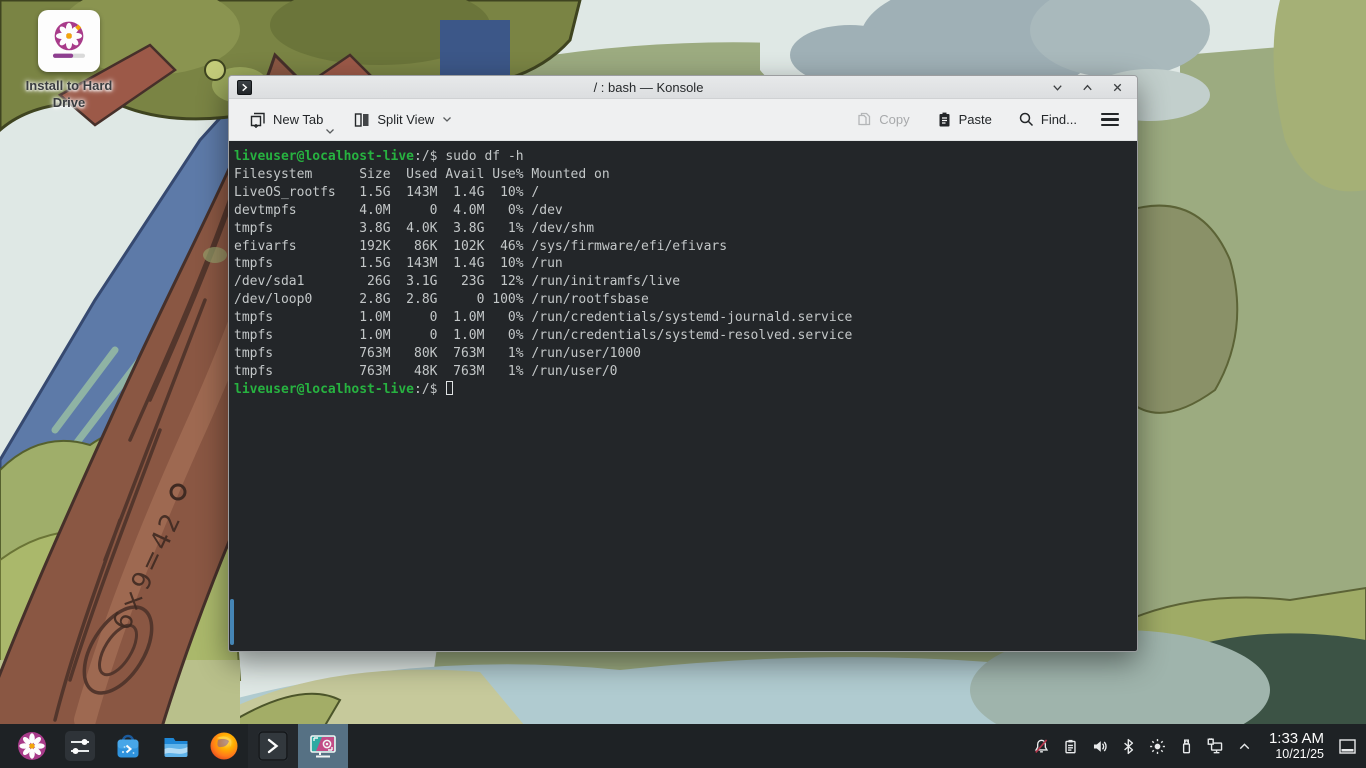 This screenshot has width=1366, height=768. I want to click on terminal-scrollbar, so click(232, 622).